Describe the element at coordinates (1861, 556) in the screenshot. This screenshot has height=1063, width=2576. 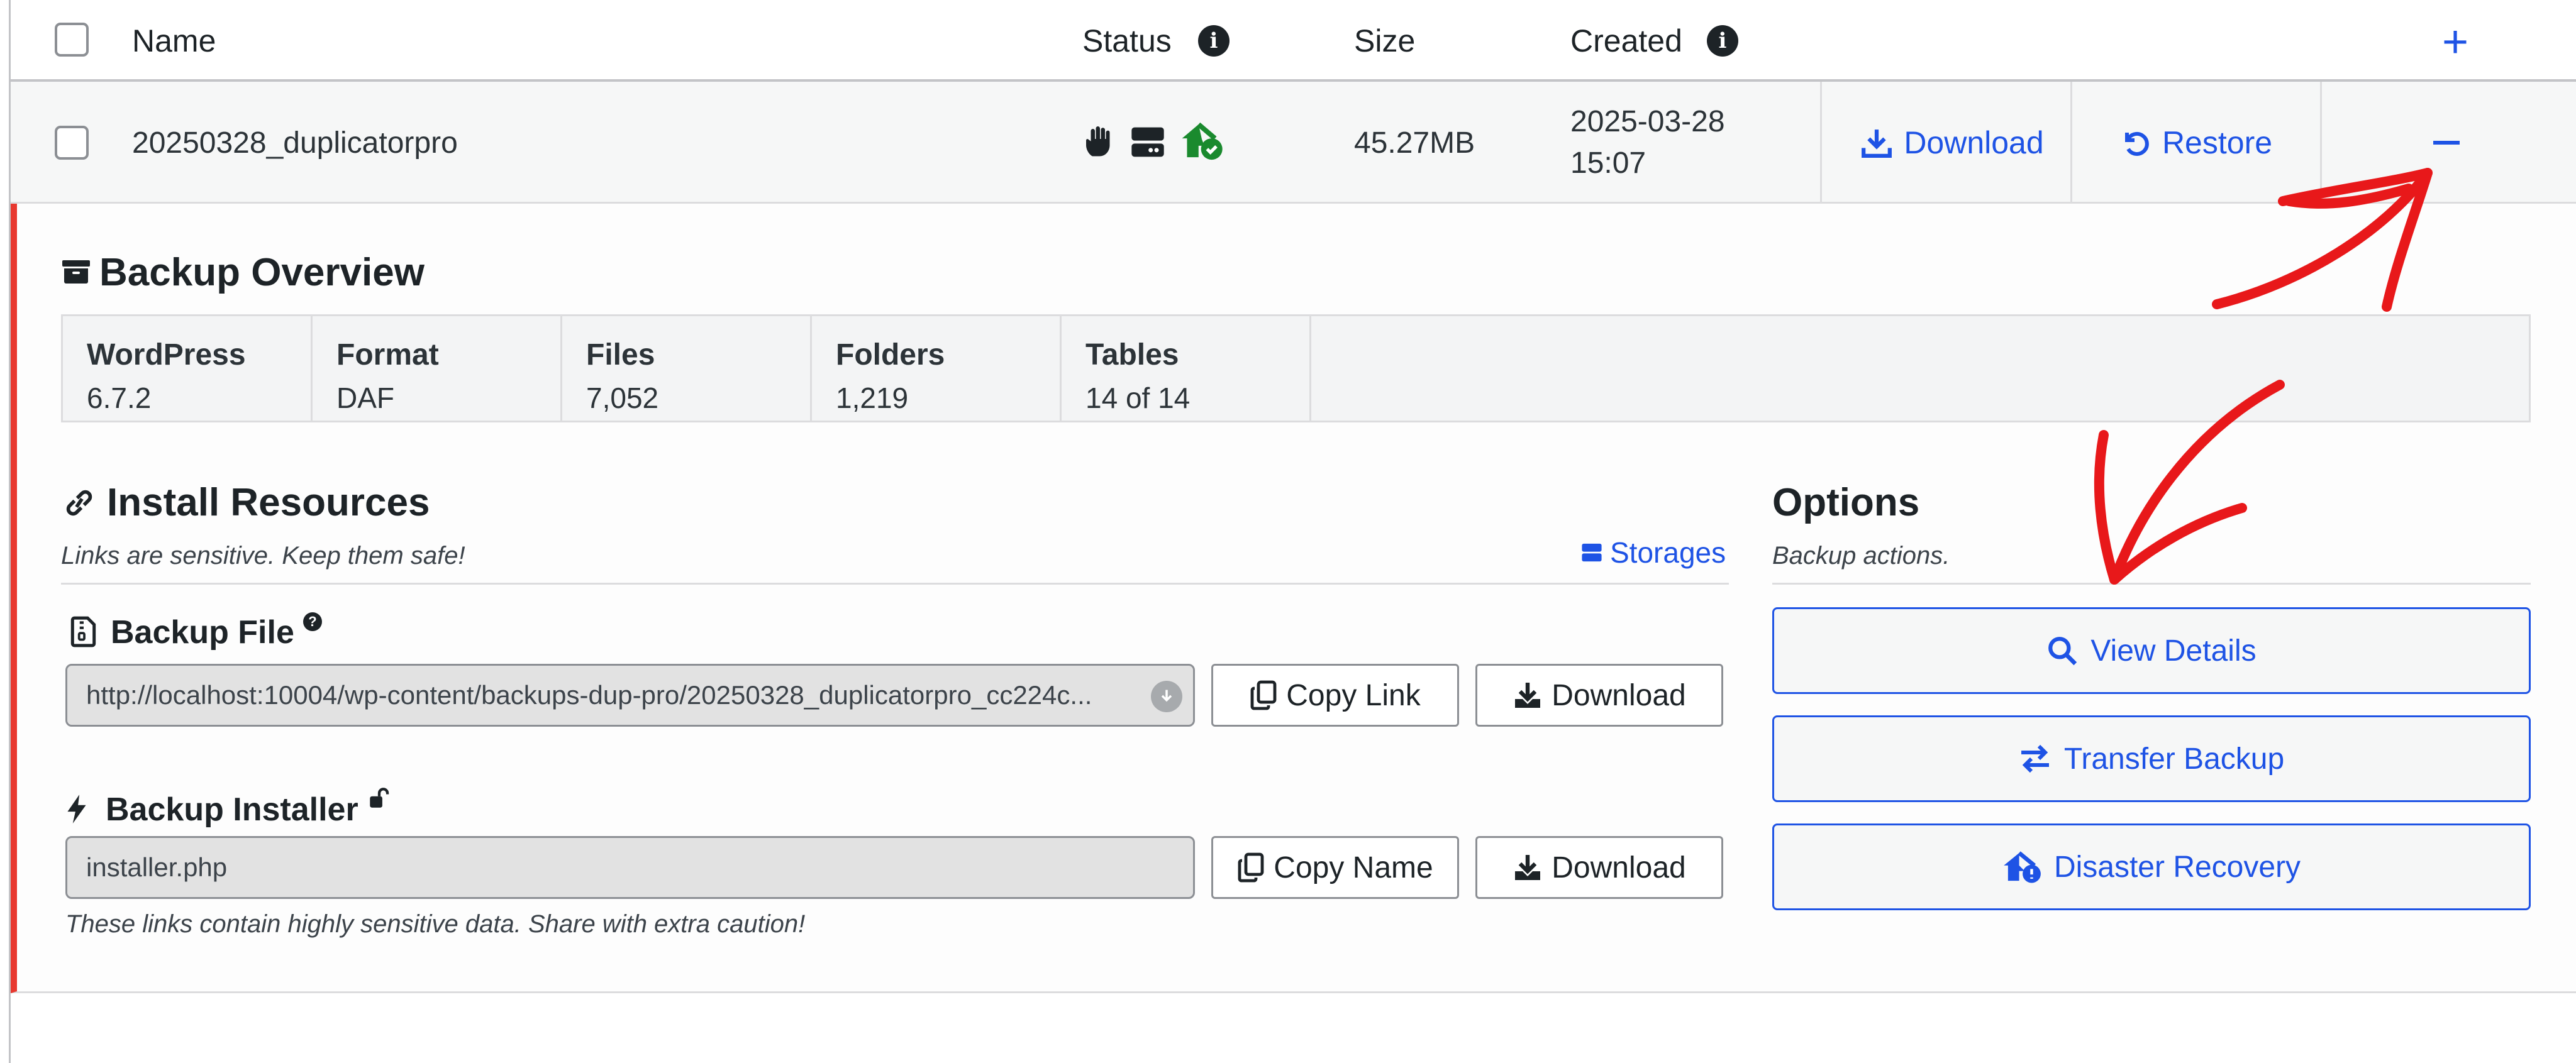
I see `options-subtitle: Backup actions.` at that location.